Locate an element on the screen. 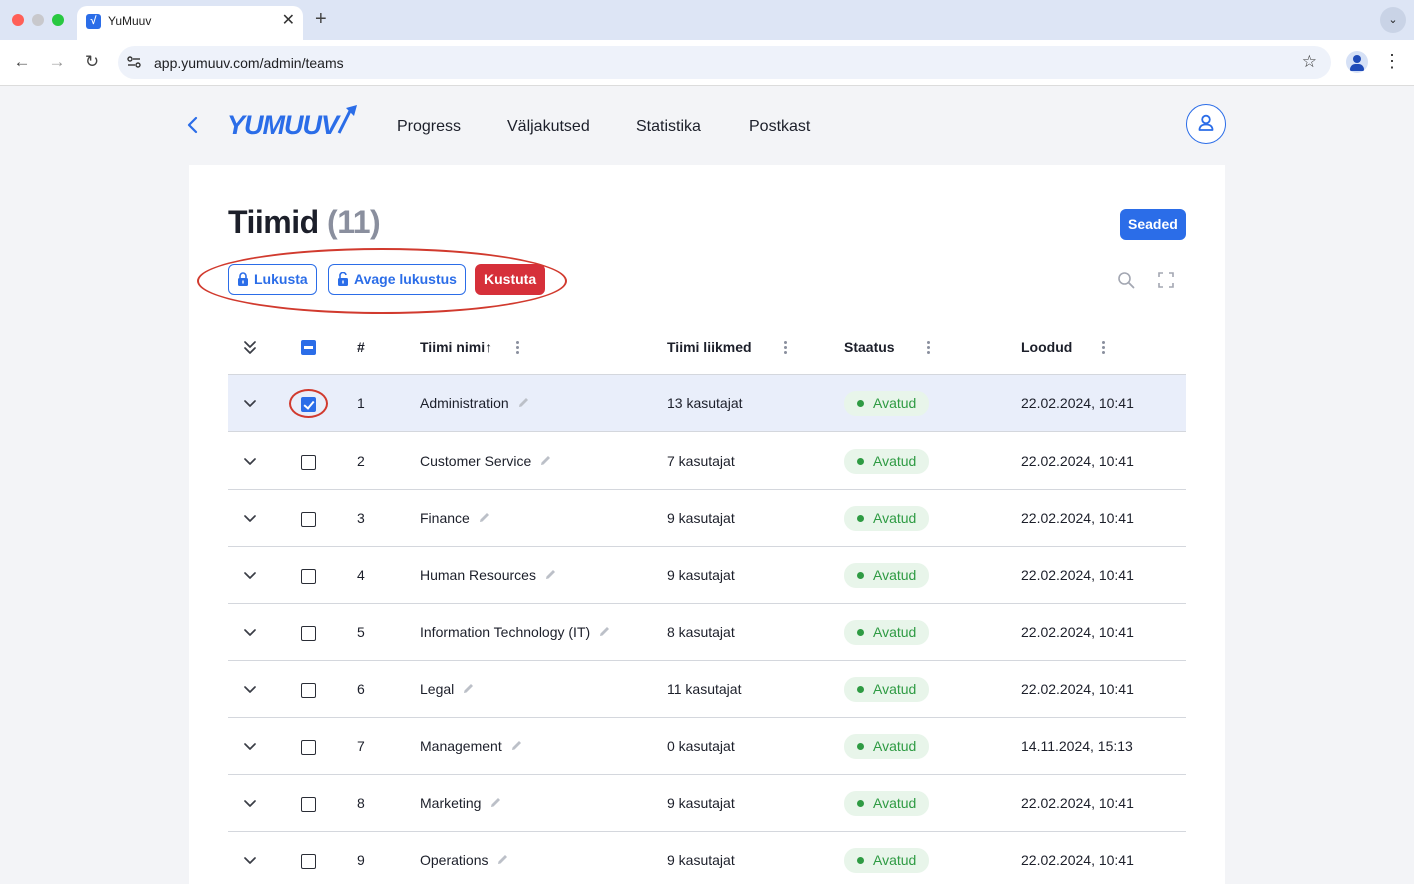 The width and height of the screenshot is (1414, 884). sort-ascending-icon: ↑ is located at coordinates (488, 347).